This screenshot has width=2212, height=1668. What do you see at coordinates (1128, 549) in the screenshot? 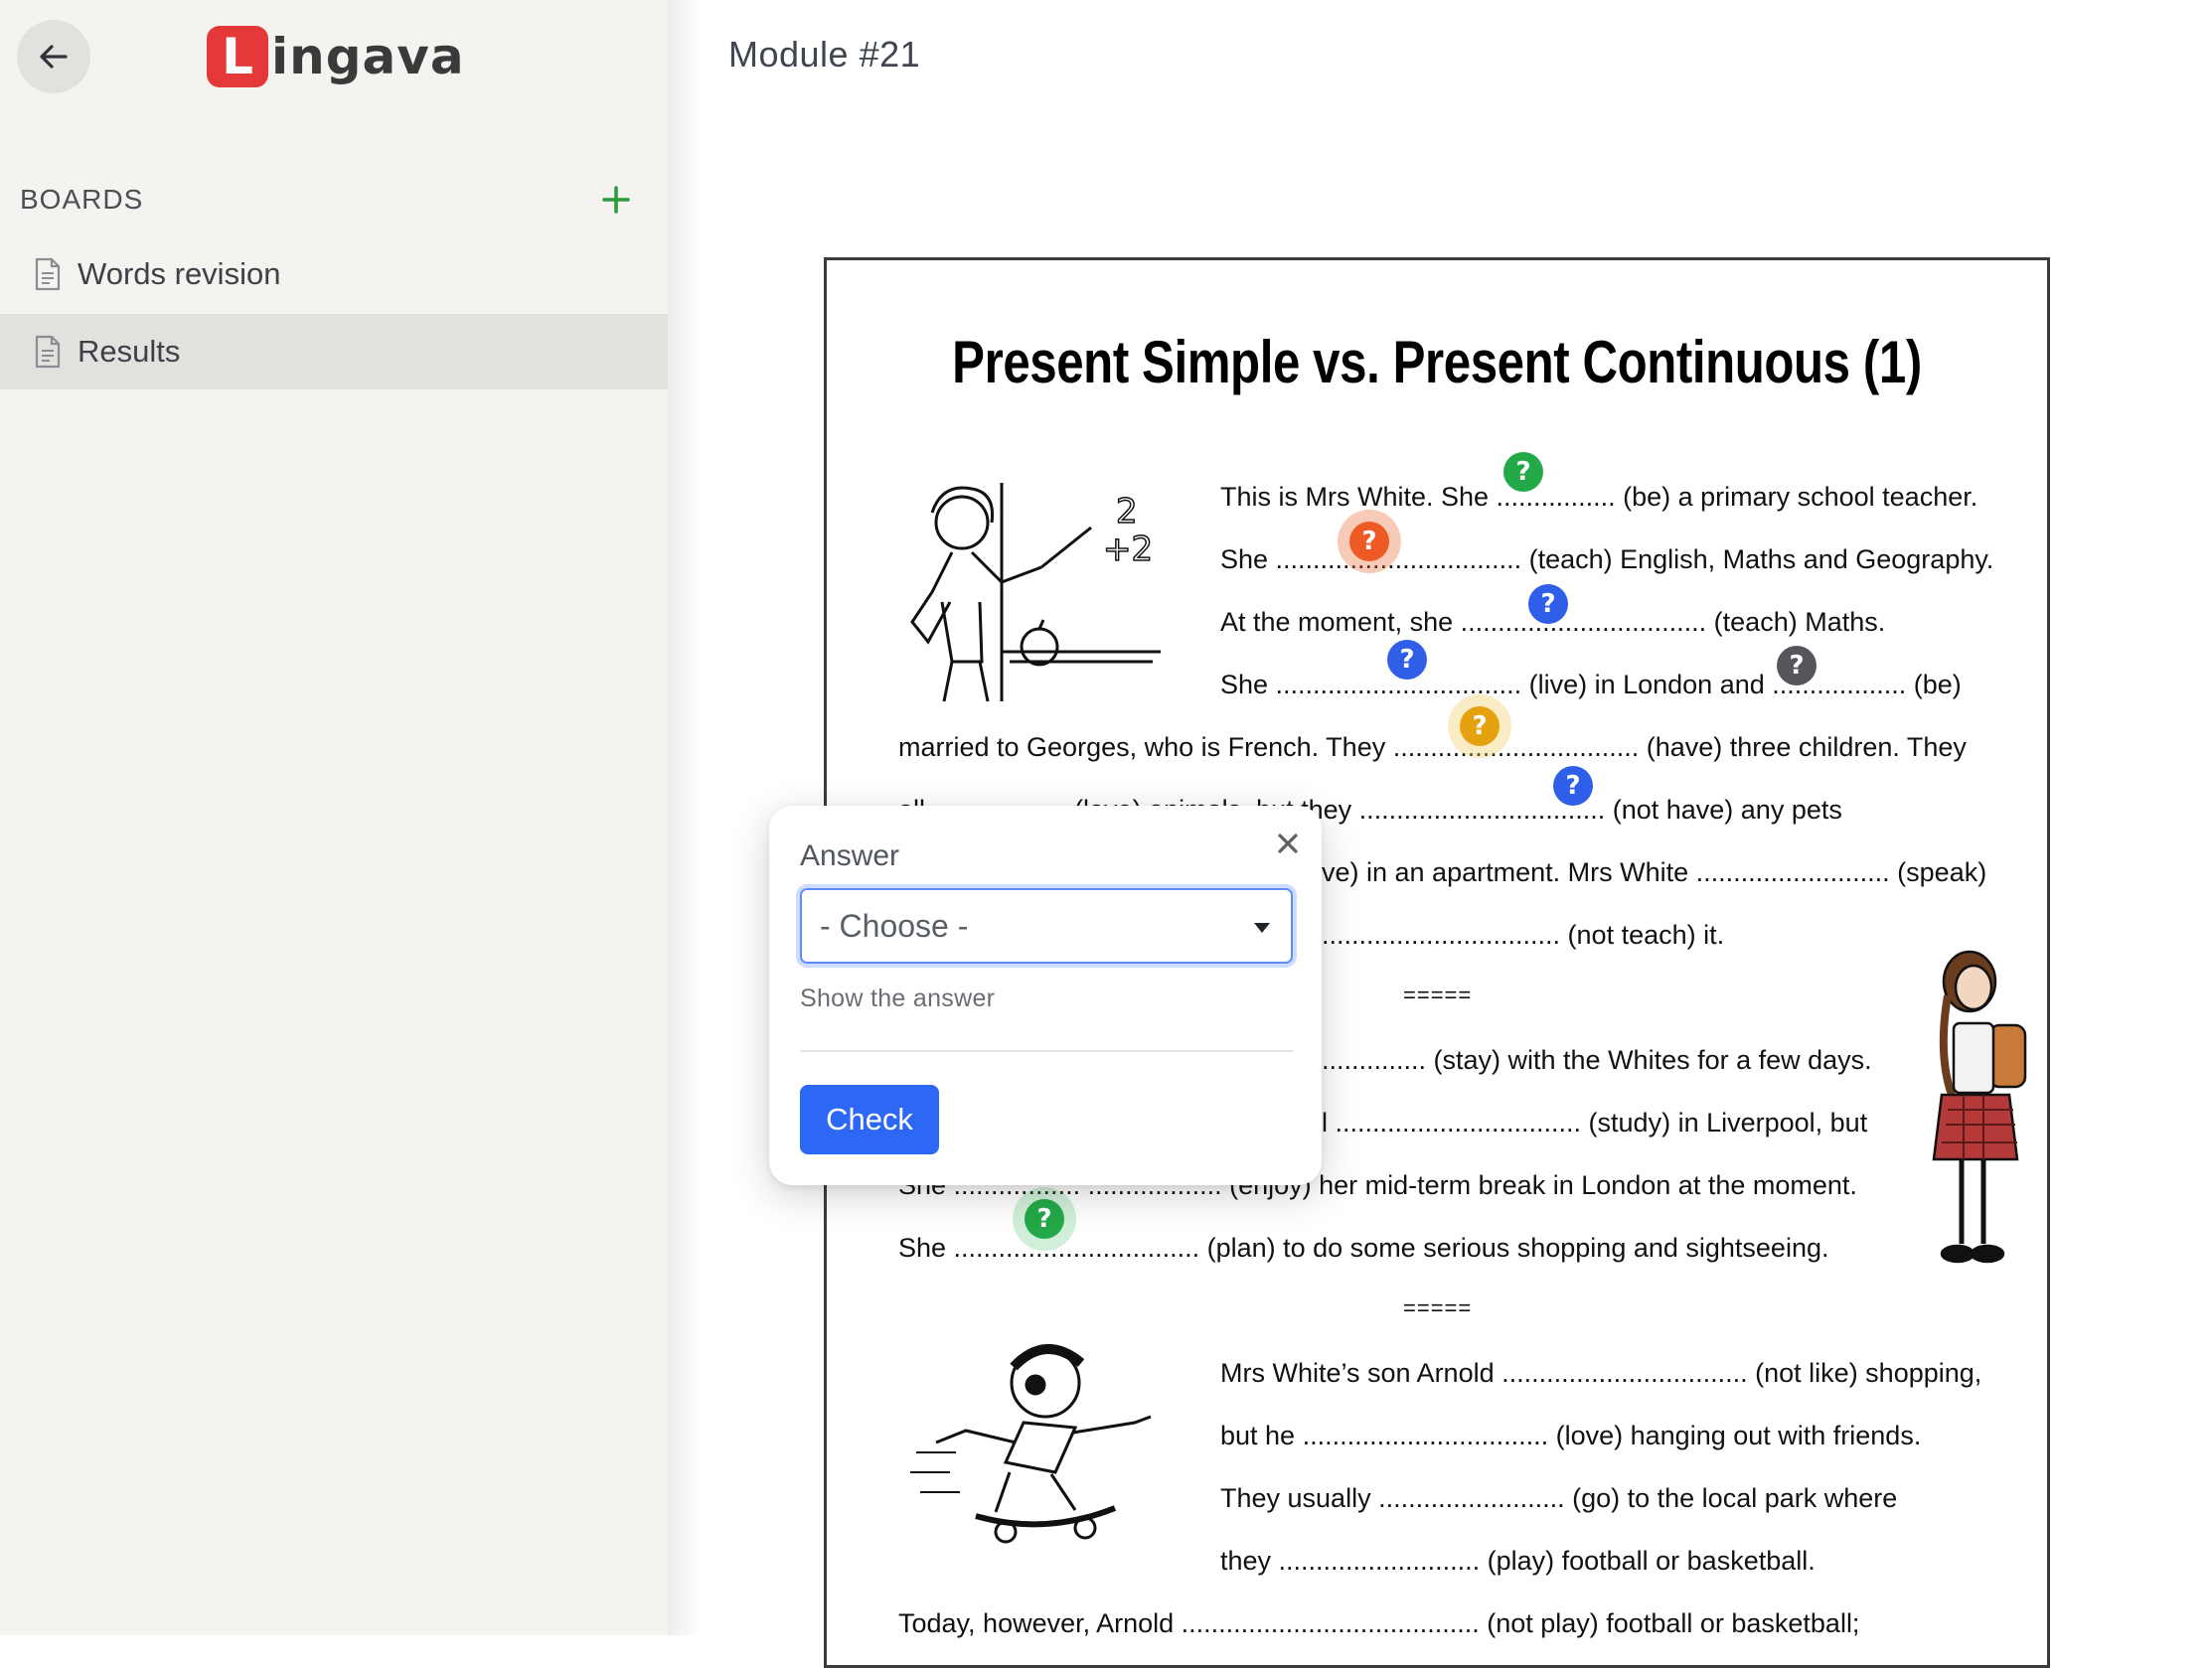
I see `svg-text: +2` at bounding box center [1128, 549].